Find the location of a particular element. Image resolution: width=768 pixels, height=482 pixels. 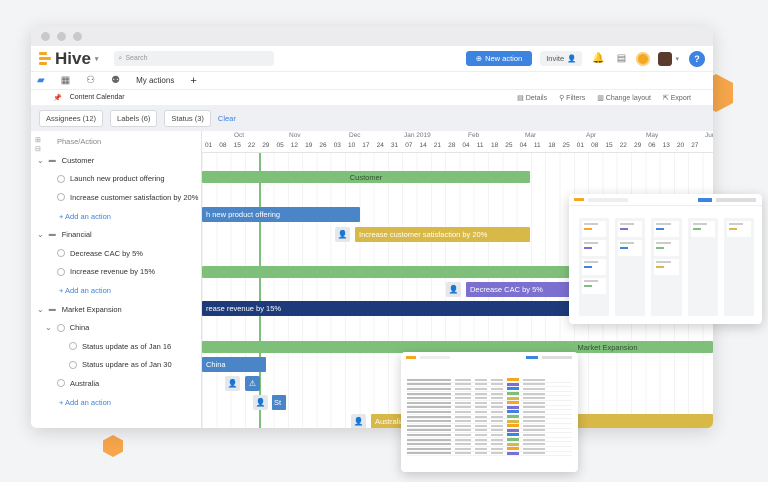

phase-row: ⌄ ▬ Financial is located at coordinates (116, 234).